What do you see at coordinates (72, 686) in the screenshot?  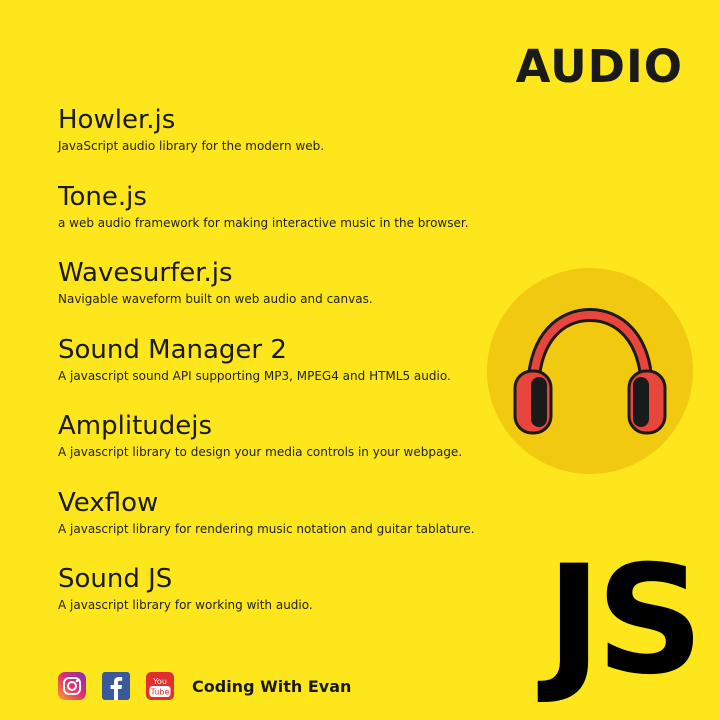 I see `instagram-icon` at bounding box center [72, 686].